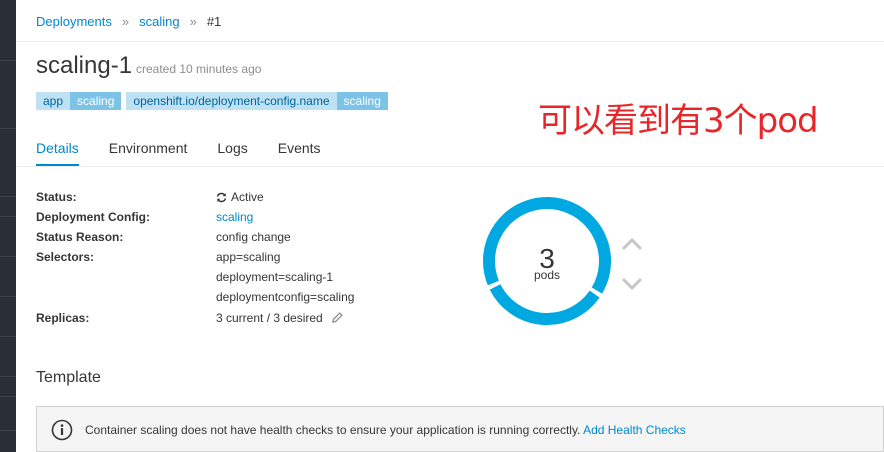 The height and width of the screenshot is (452, 884). Describe the element at coordinates (62, 432) in the screenshot. I see `info-icon` at that location.